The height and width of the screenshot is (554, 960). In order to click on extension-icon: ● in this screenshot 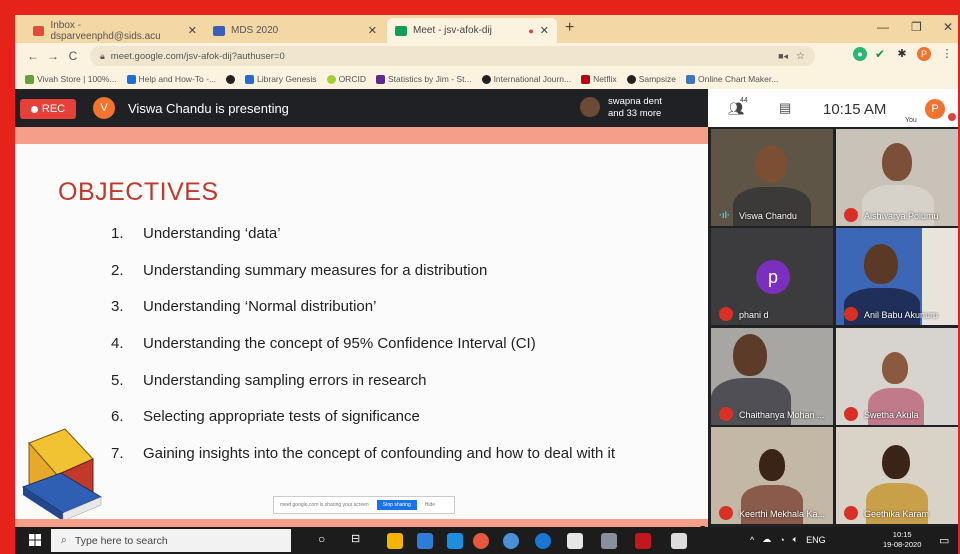, I will do `click(860, 54)`.